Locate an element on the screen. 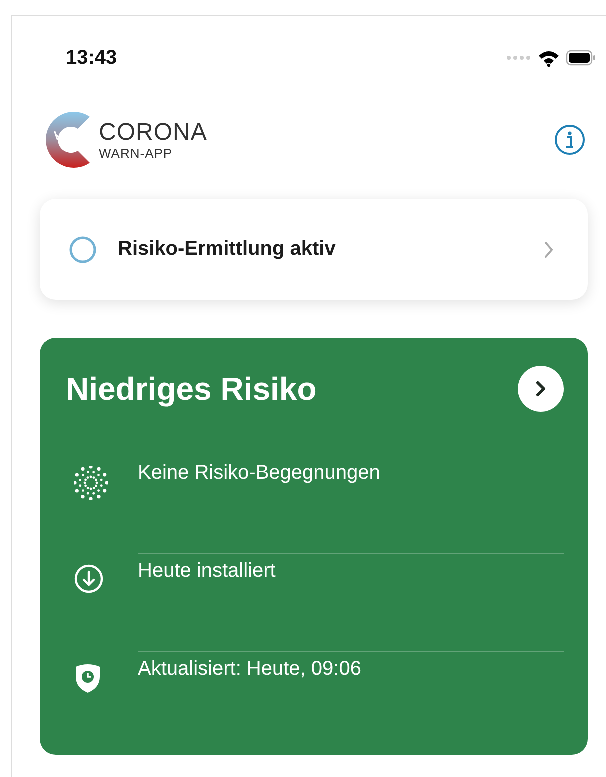  info-button is located at coordinates (570, 140).